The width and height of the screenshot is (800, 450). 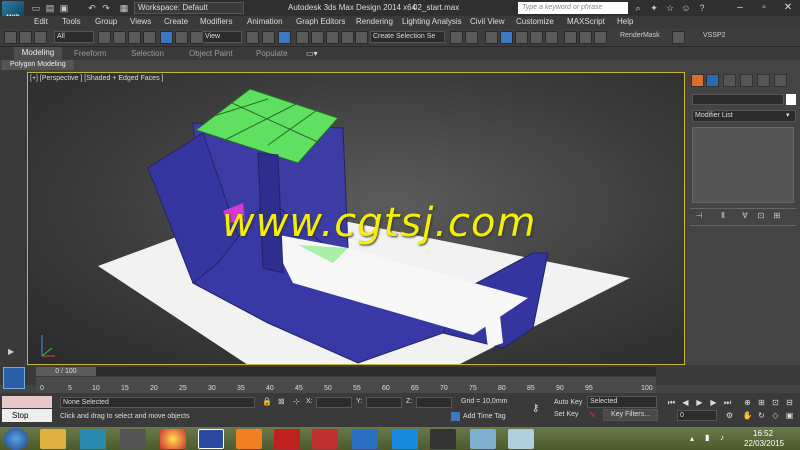 What do you see at coordinates (10, 37) in the screenshot?
I see `undo-tool-icon` at bounding box center [10, 37].